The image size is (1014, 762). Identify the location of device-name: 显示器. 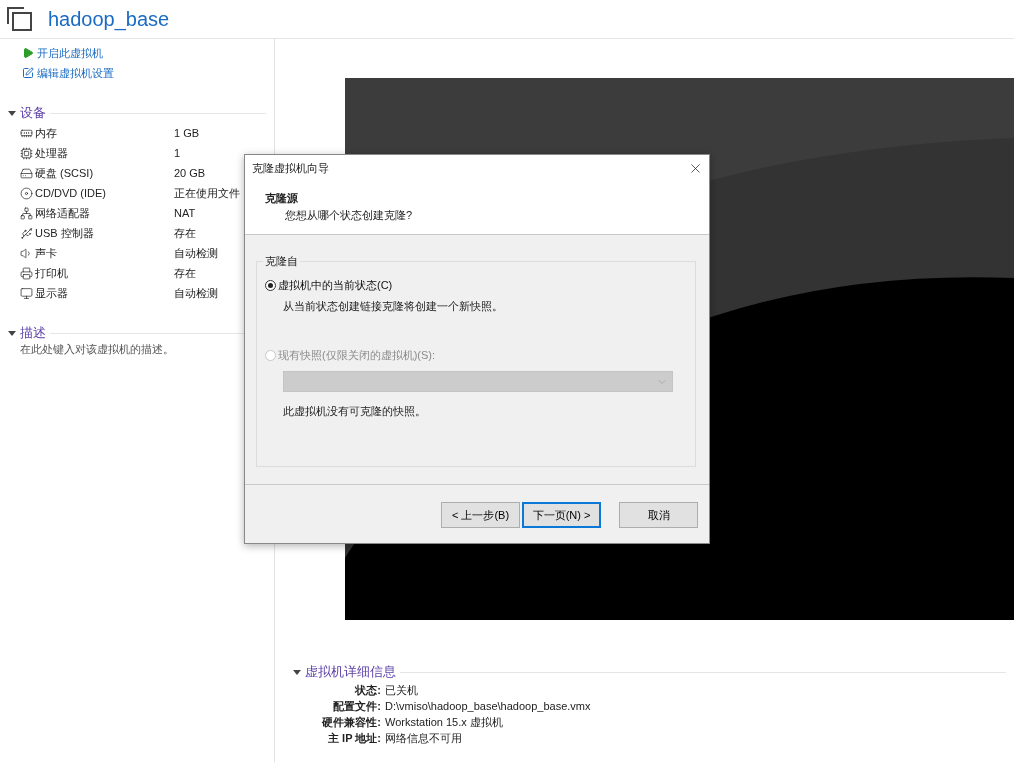
(97, 293).